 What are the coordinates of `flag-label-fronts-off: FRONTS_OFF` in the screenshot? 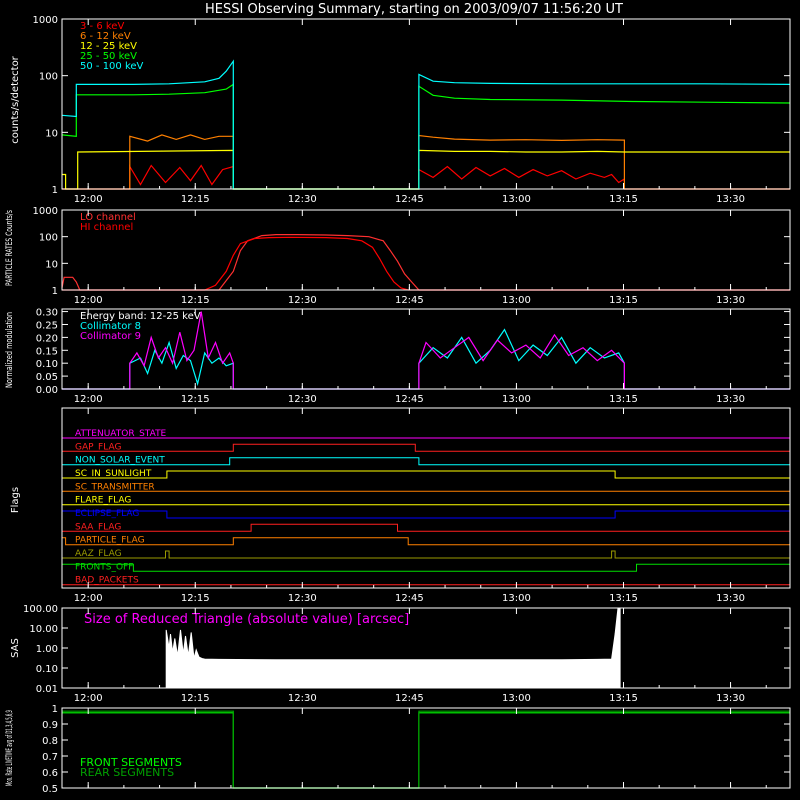 It's located at (104, 567).